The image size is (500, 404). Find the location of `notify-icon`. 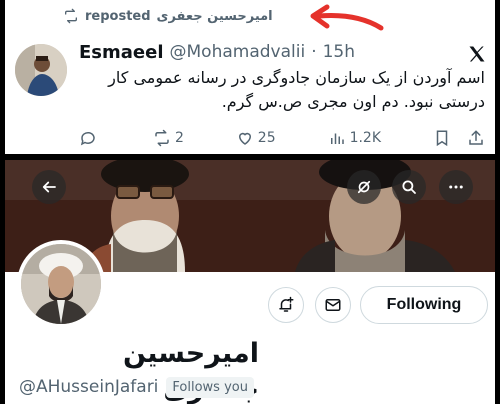

notify-icon is located at coordinates (286, 304).